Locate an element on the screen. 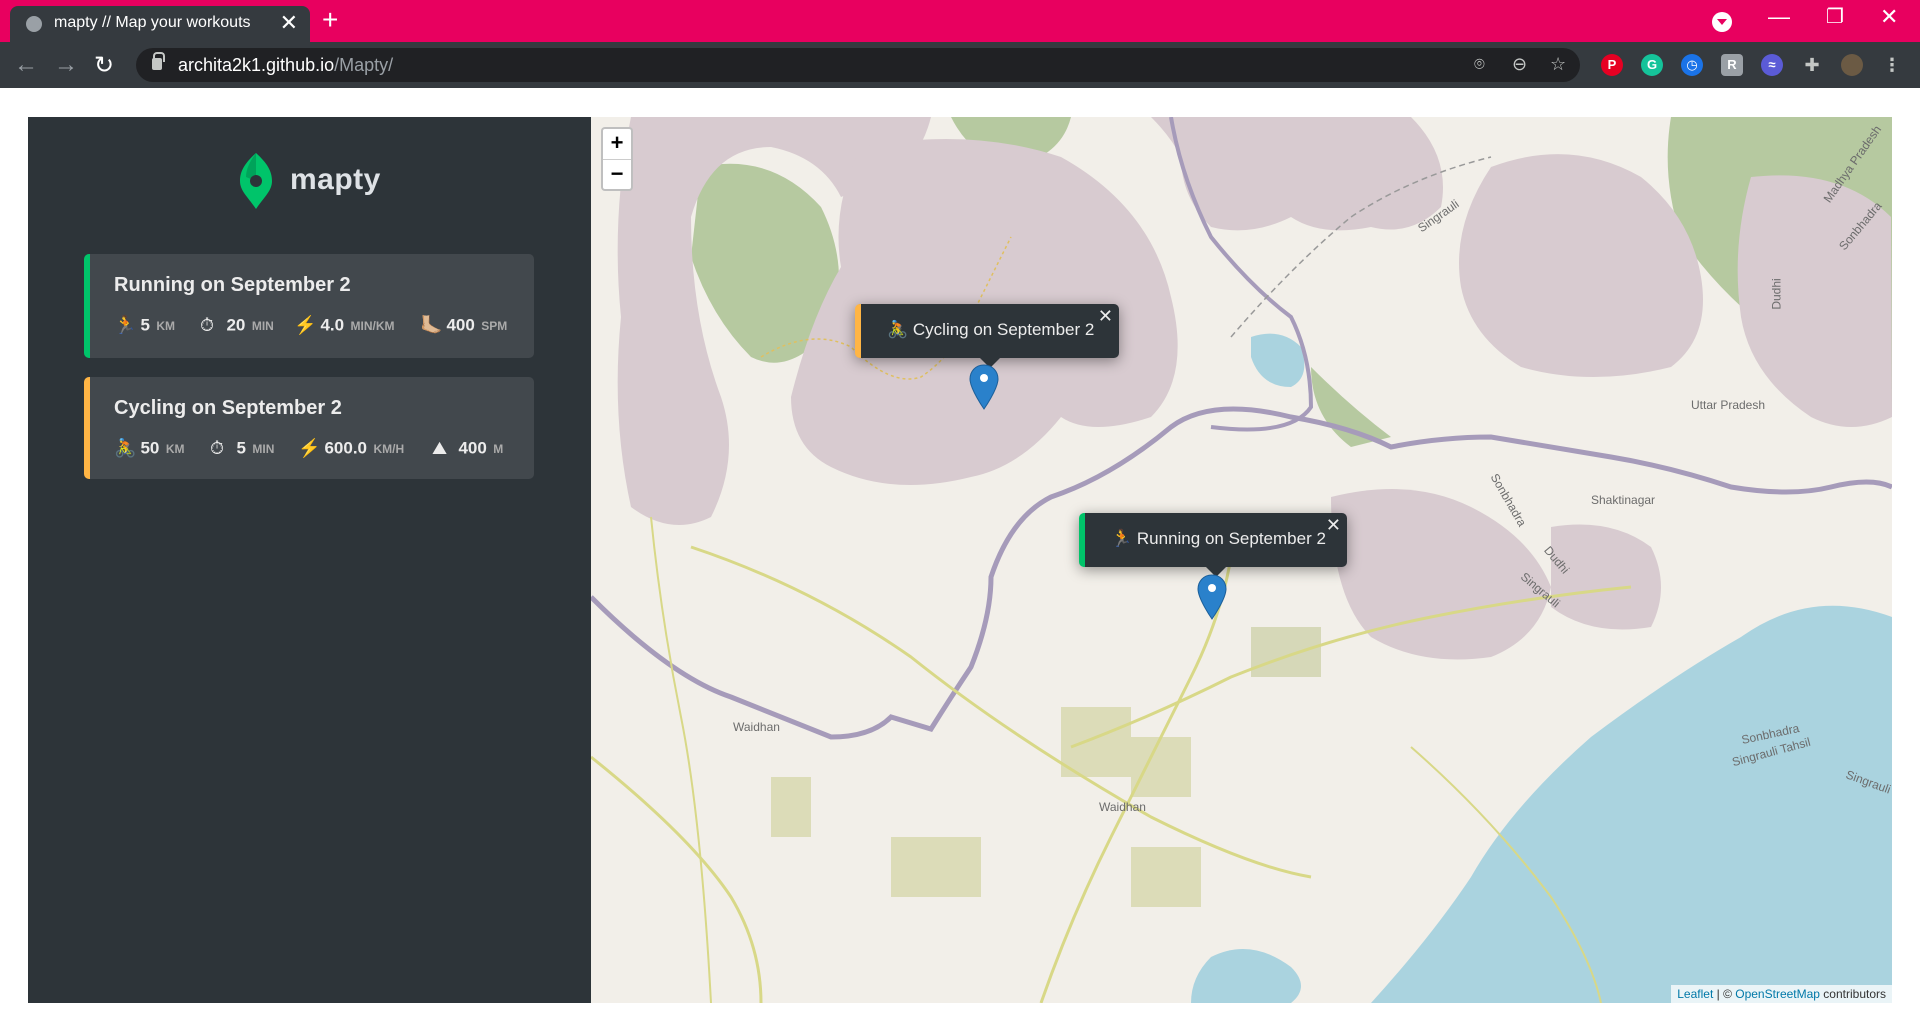 The height and width of the screenshot is (1030, 1920). popup-cycling: 🚴 Cycling on September 2 ✕ is located at coordinates (987, 336).